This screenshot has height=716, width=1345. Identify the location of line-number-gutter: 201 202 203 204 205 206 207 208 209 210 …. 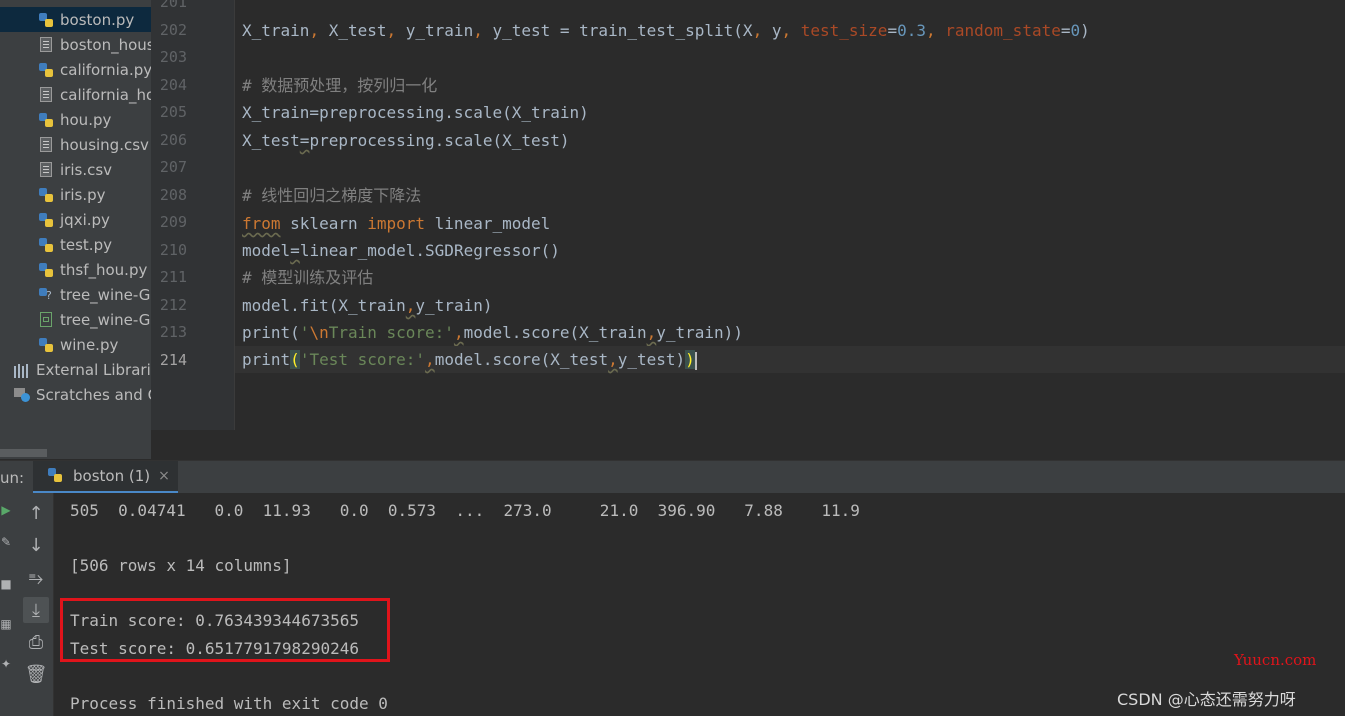
(193, 215).